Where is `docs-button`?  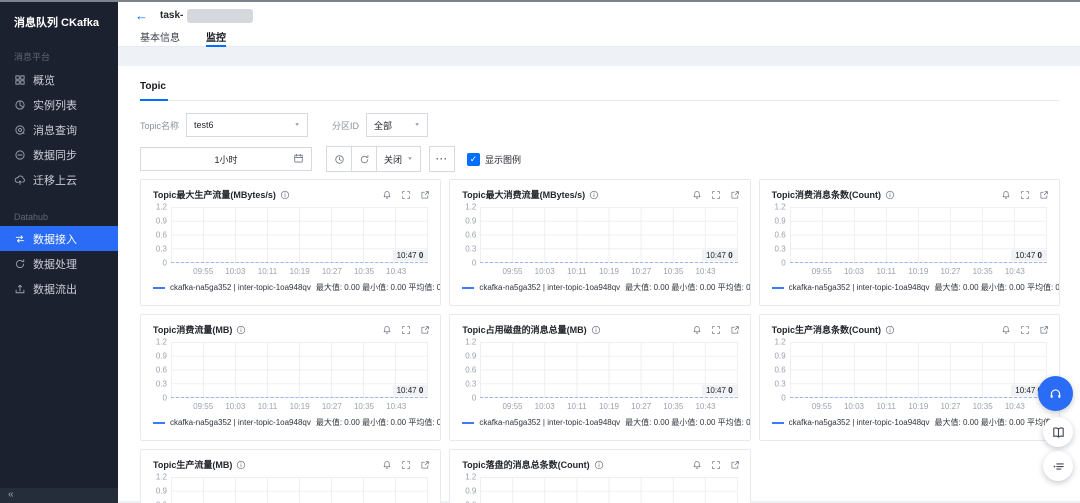 docs-button is located at coordinates (1058, 432).